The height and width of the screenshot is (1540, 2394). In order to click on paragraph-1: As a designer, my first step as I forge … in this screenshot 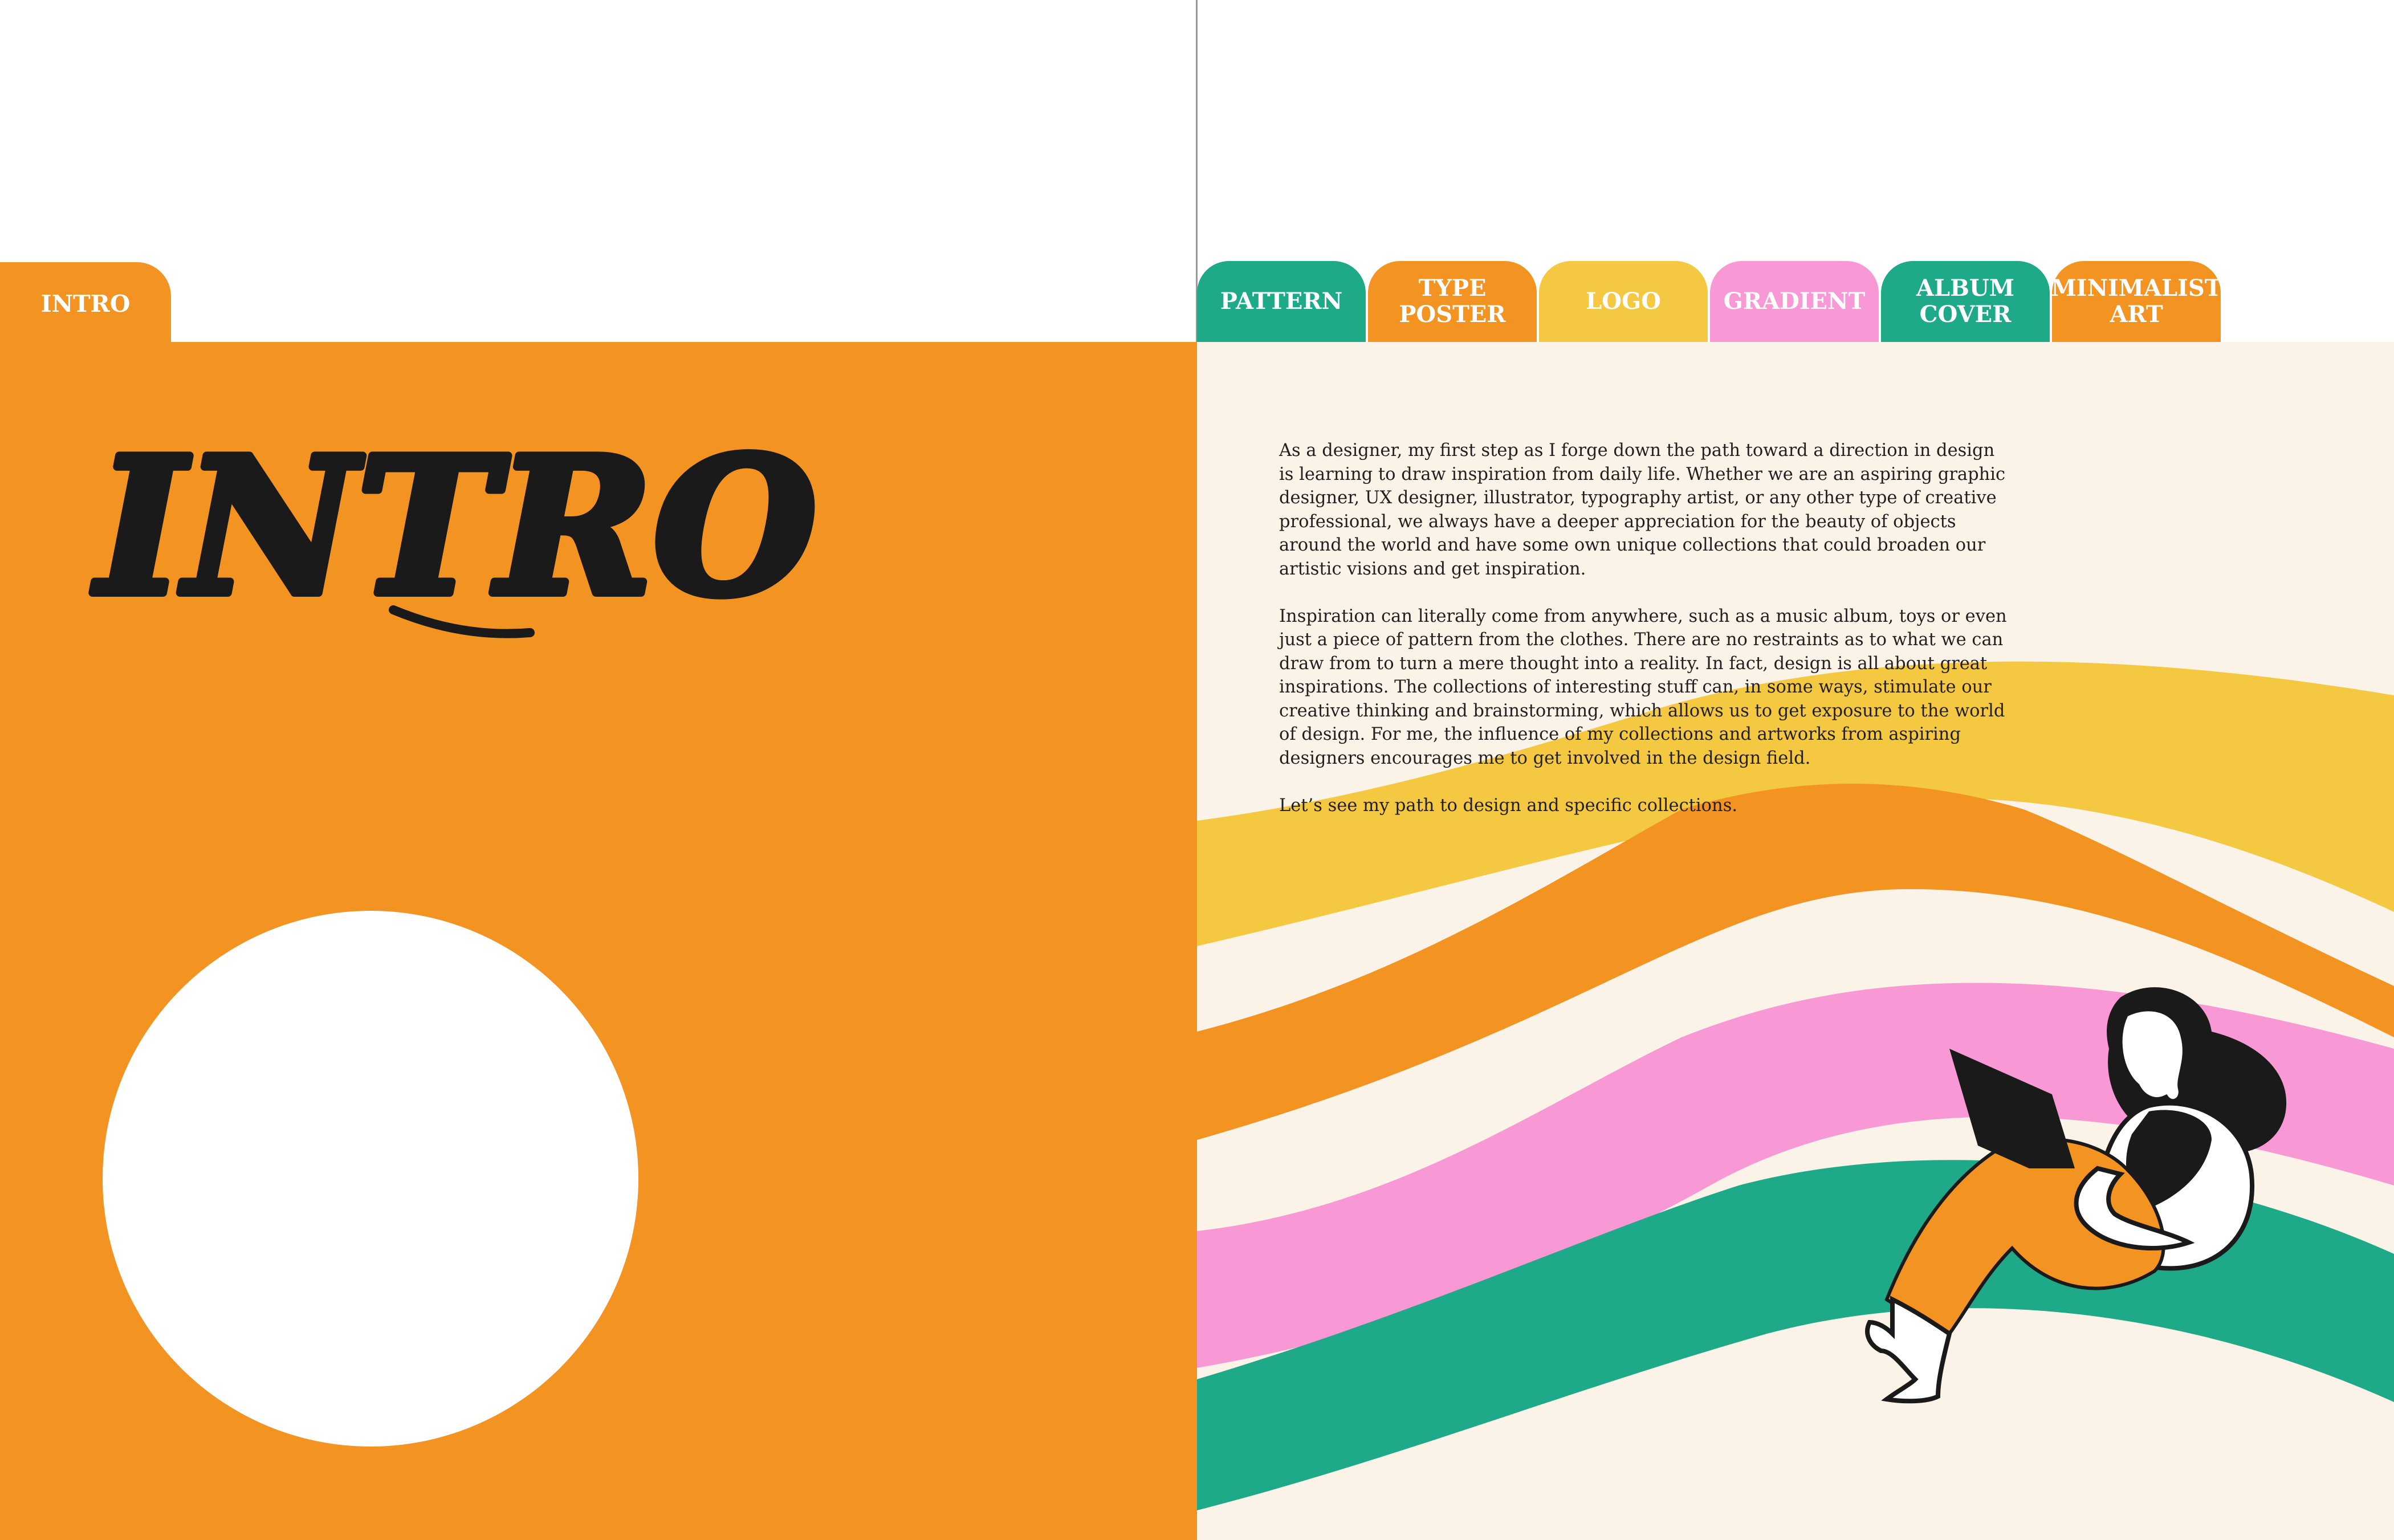, I will do `click(1642, 510)`.